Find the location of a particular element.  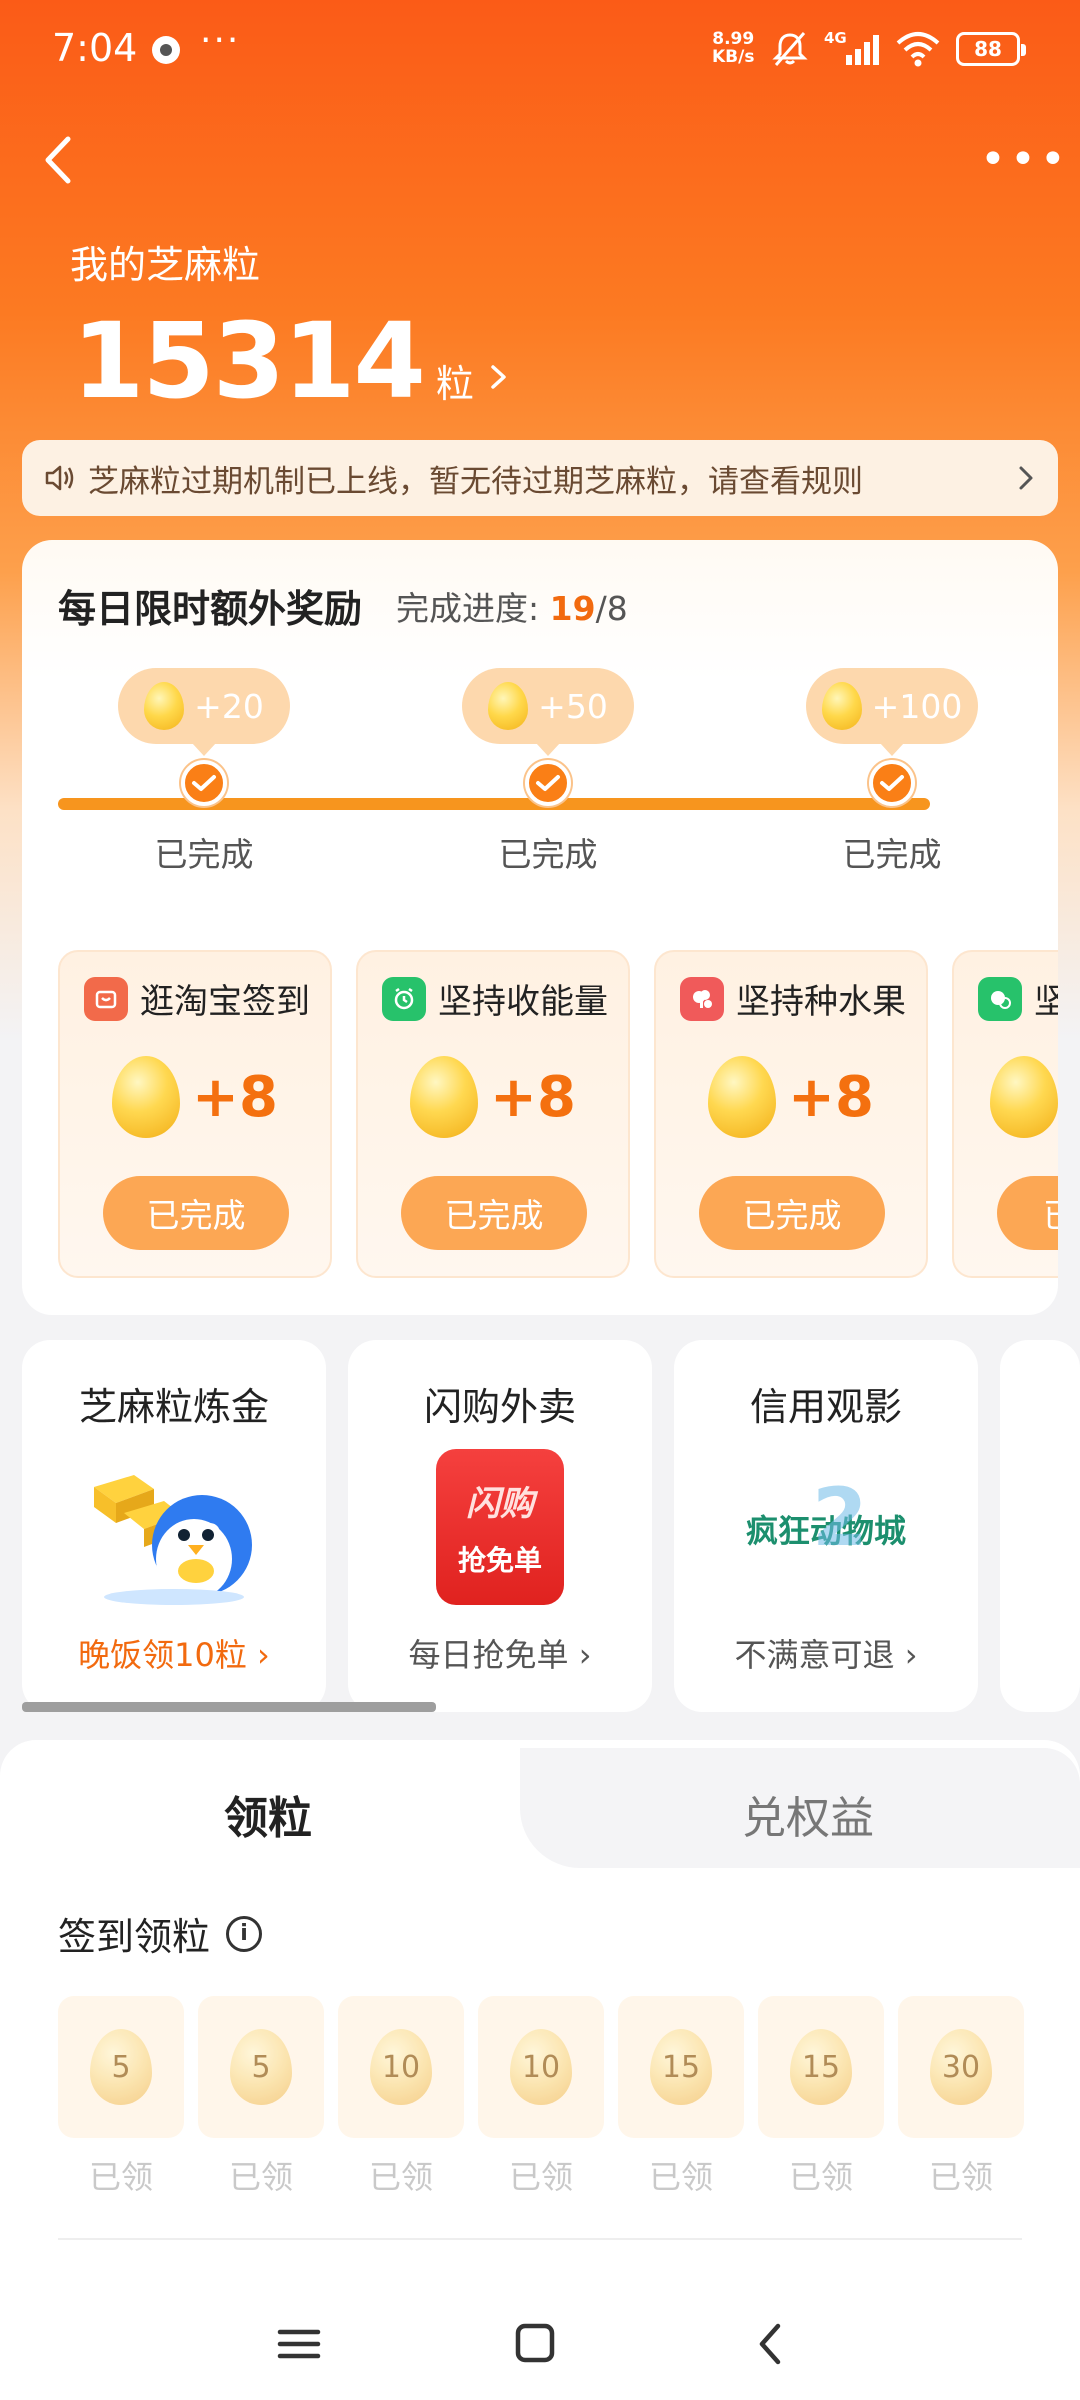

benefit-card-alchemy: 芝麻粒炼金 晚饭领10粒 › is located at coordinates (174, 1526).